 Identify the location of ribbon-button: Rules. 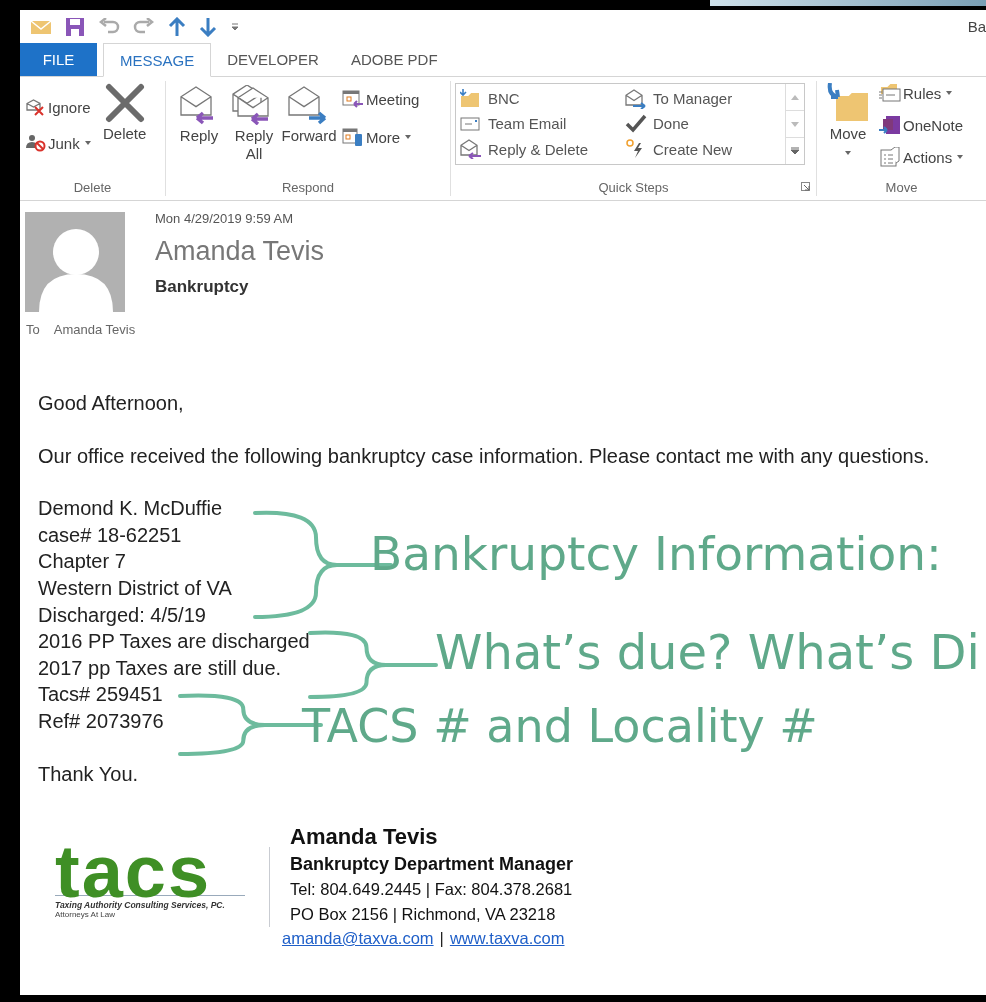
(921, 93).